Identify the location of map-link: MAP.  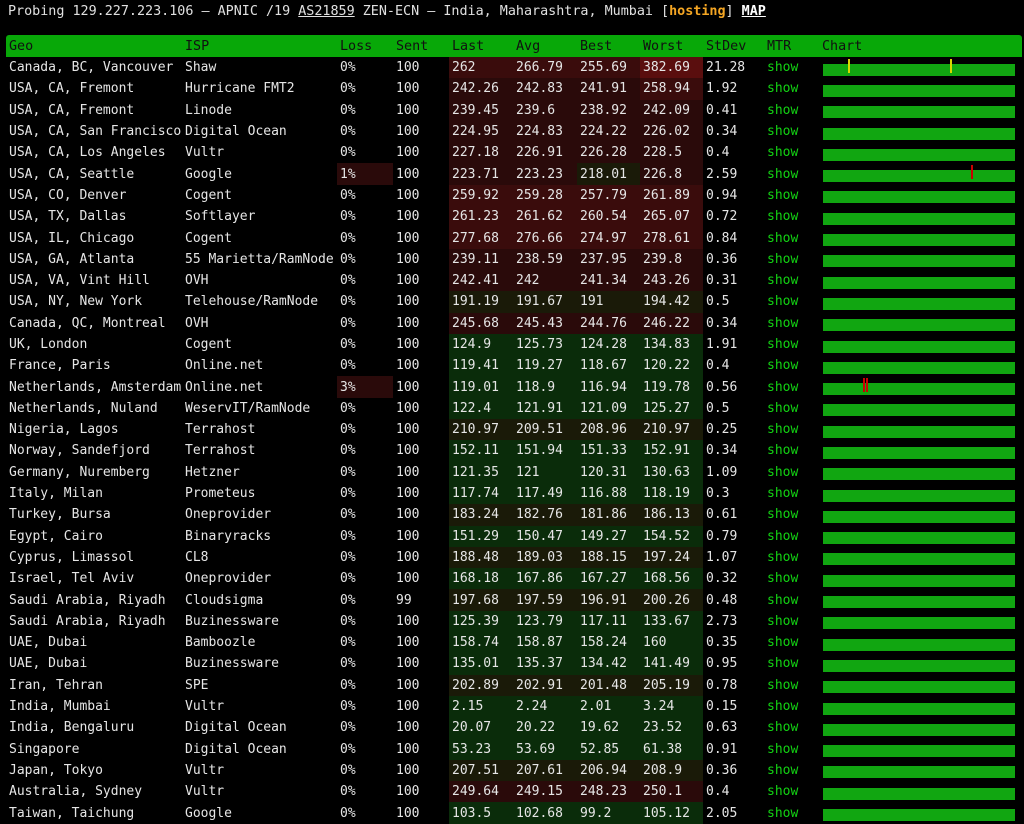
(754, 11).